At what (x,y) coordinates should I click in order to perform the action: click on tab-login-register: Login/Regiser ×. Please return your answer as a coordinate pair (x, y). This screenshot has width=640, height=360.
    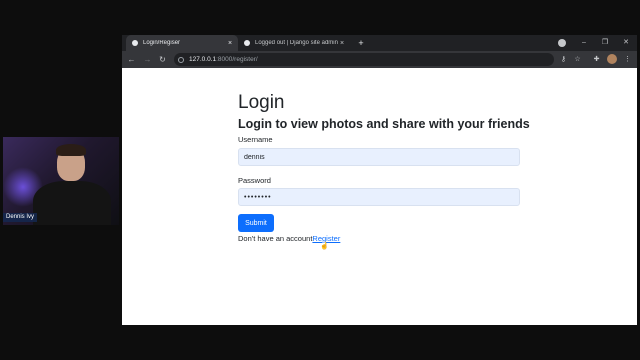
    Looking at the image, I should click on (182, 43).